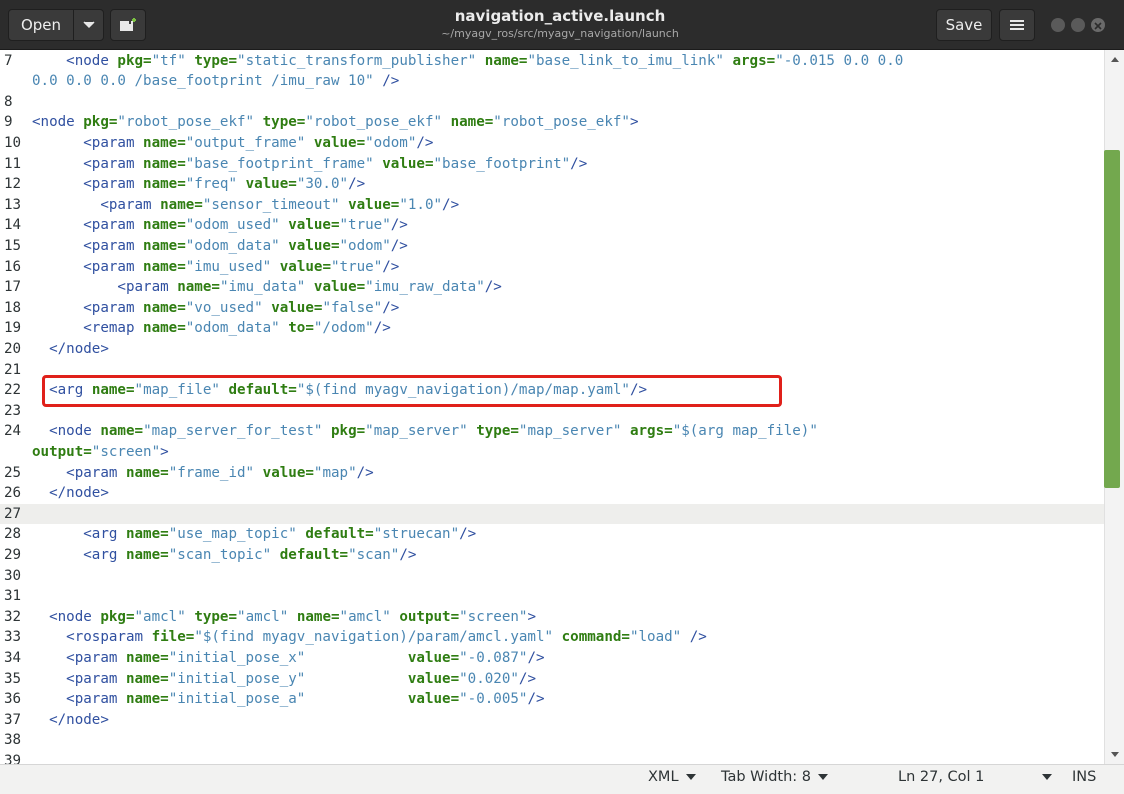  Describe the element at coordinates (215, 267) in the screenshot. I see `code-line: <param name="imu_used" value="true"/>` at that location.